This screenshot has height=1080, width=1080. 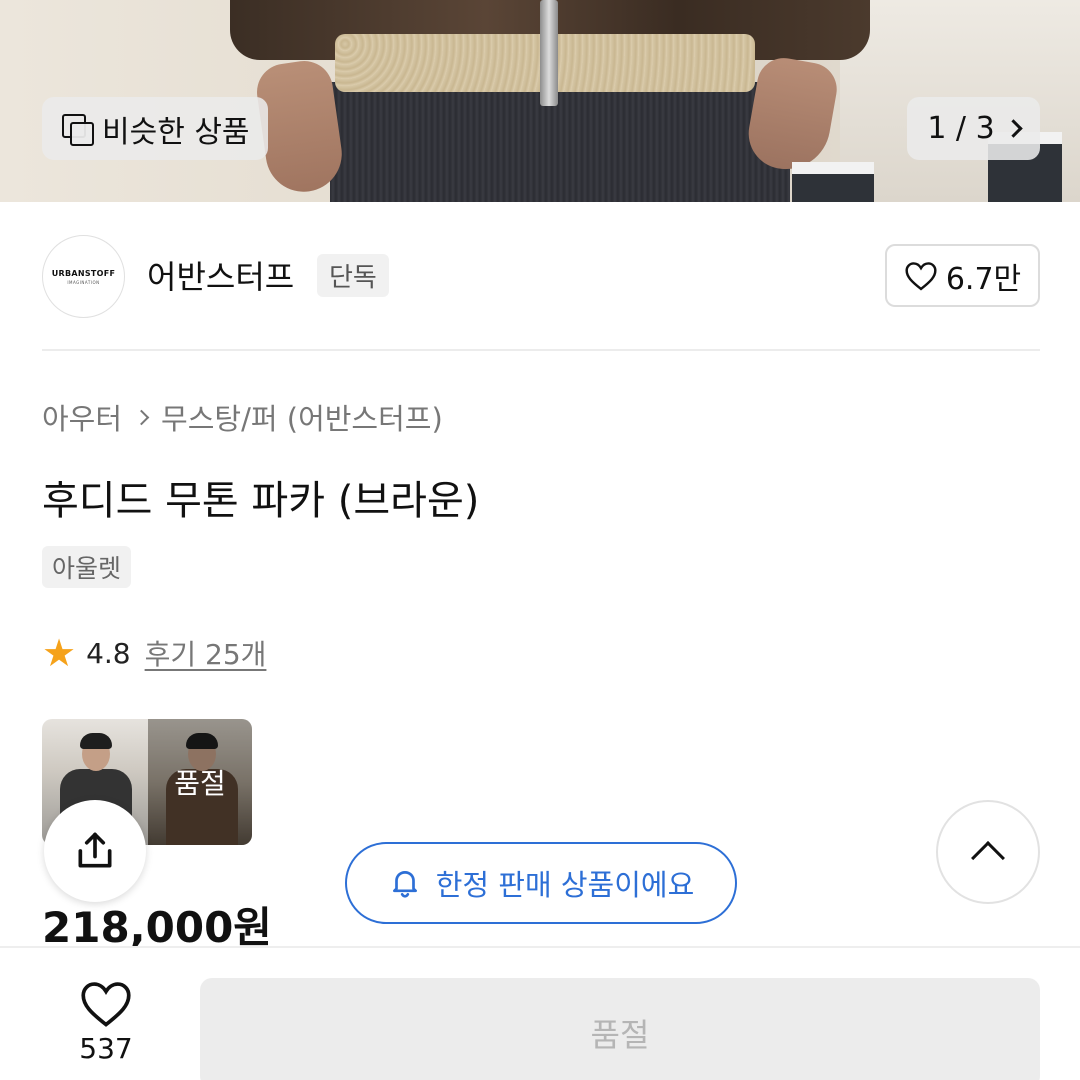 I want to click on thumbnail-model-hair, so click(x=96, y=741).